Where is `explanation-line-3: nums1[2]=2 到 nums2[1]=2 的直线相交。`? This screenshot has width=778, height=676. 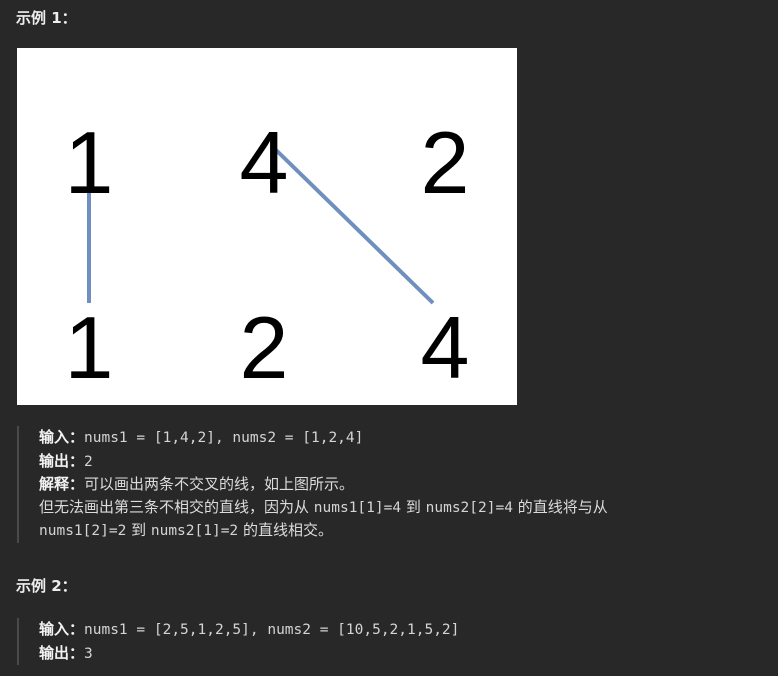 explanation-line-3: nums1[2]=2 到 nums2[1]=2 的直线相交。 is located at coordinates (323, 531).